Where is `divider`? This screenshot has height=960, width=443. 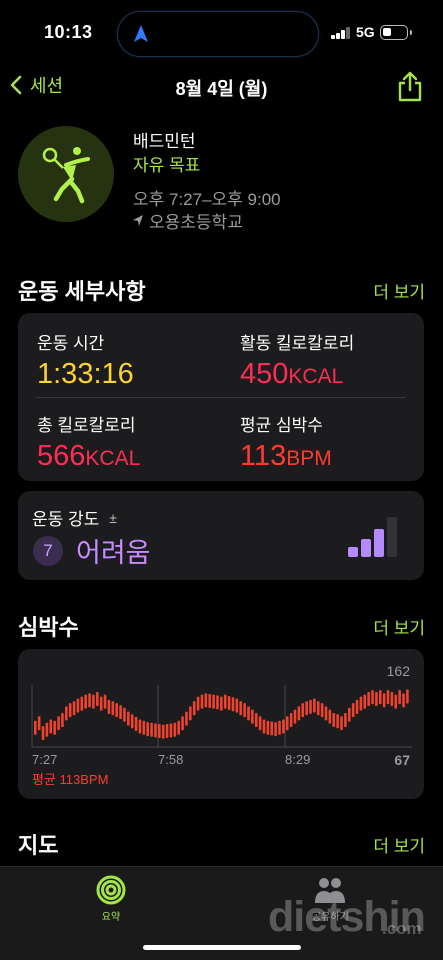 divider is located at coordinates (221, 397).